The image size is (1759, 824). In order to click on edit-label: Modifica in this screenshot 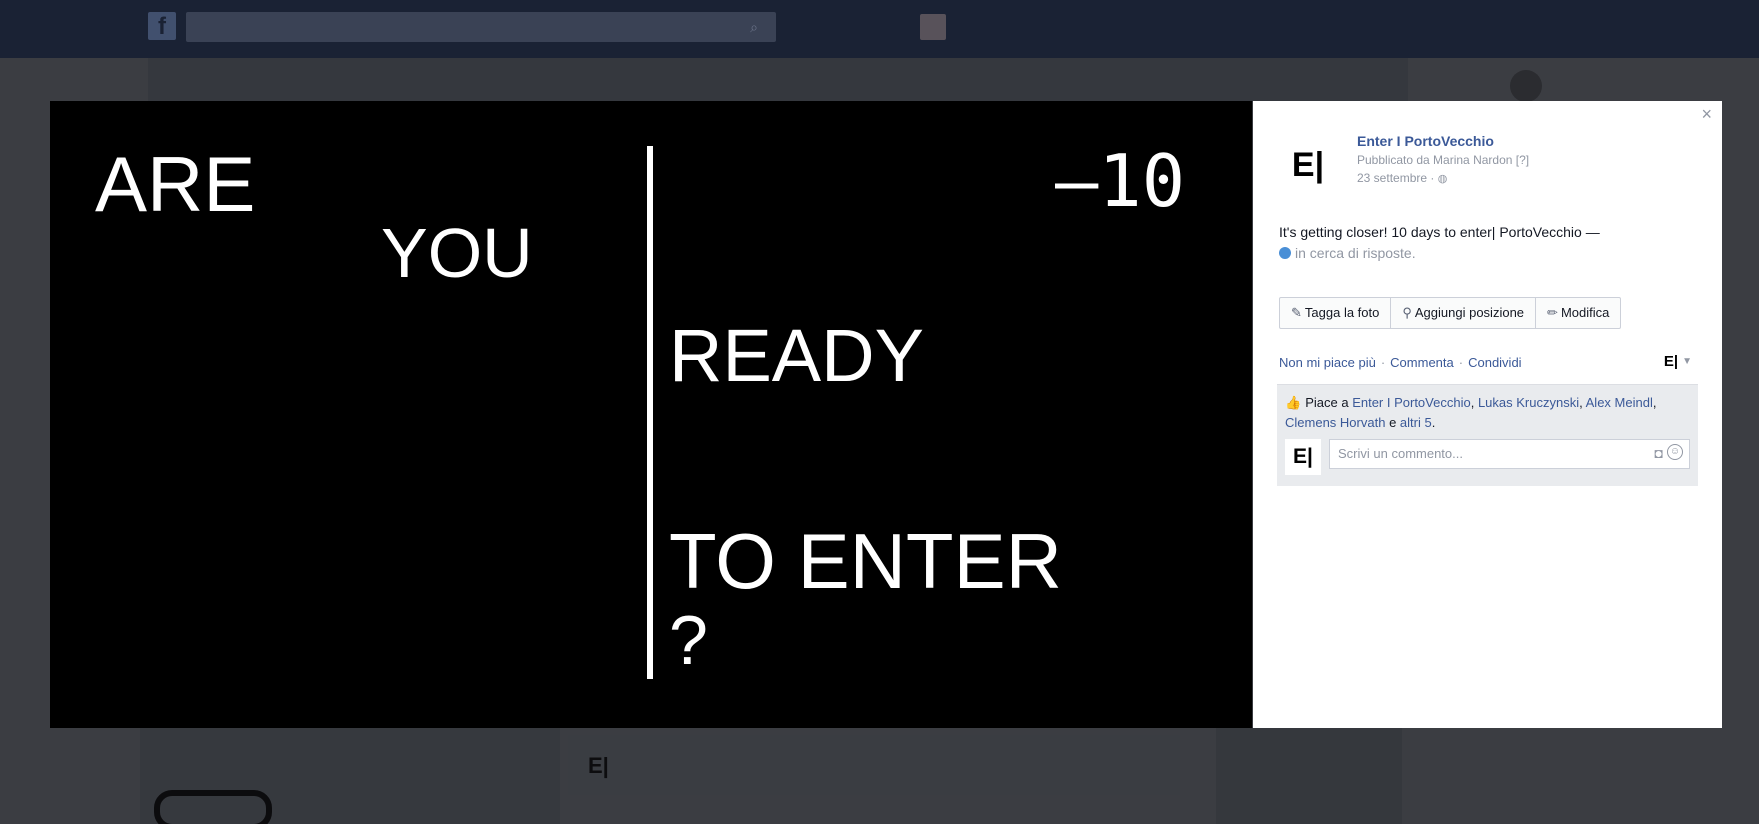, I will do `click(1585, 312)`.